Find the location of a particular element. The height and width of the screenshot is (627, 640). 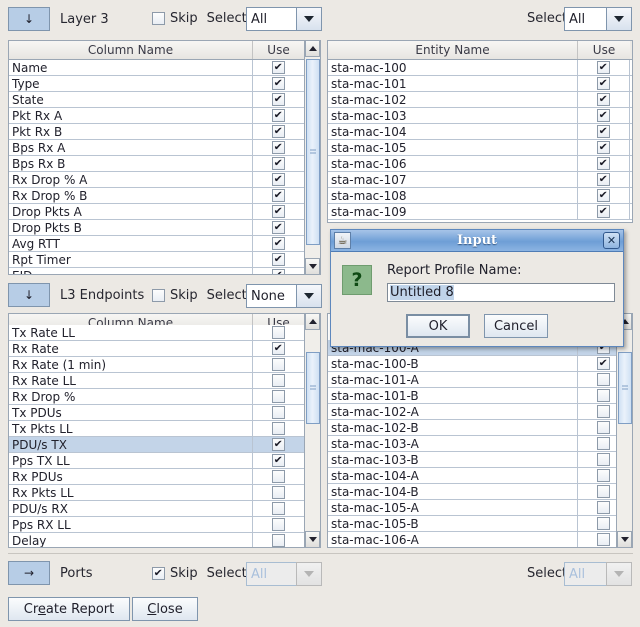

table-row: Pps RX LL is located at coordinates (164, 525).